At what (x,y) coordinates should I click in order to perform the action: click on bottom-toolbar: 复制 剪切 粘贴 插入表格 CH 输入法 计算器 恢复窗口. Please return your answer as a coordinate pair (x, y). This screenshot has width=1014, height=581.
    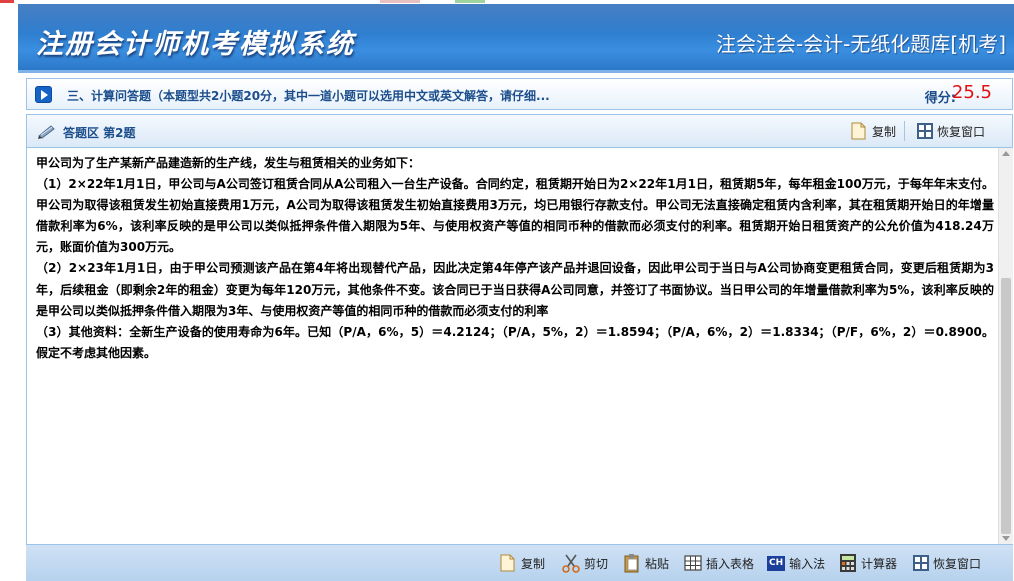
    Looking at the image, I should click on (519, 562).